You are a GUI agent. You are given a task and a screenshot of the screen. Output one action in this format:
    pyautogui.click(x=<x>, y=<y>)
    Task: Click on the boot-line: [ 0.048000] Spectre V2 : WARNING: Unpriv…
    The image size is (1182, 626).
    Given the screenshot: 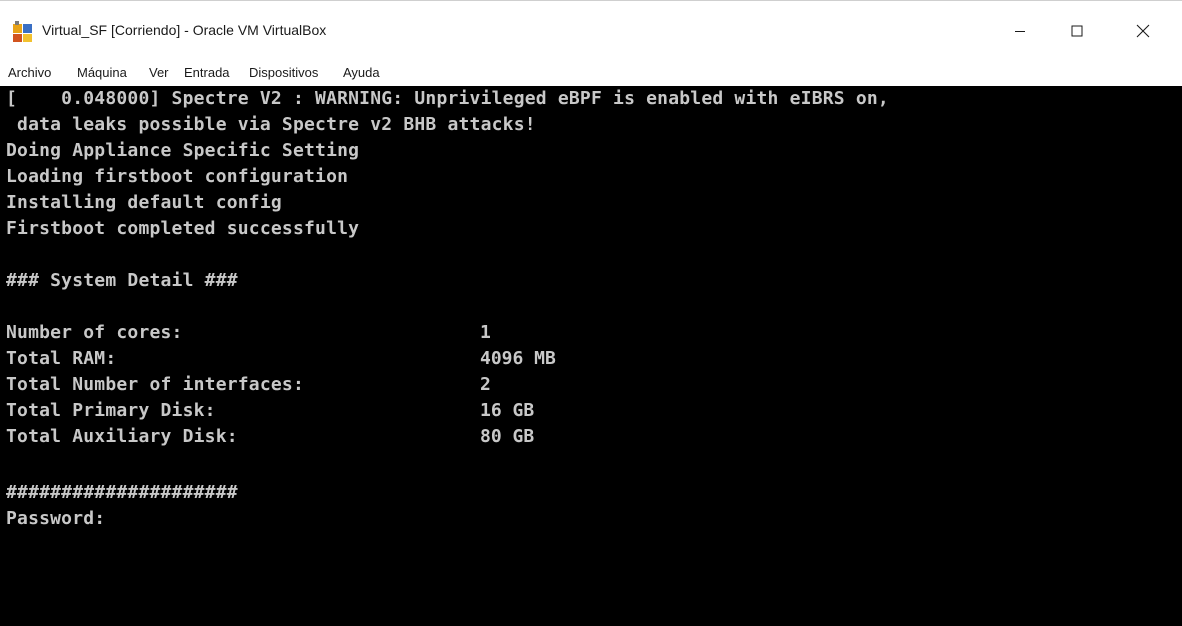 What is the action you would take?
    pyautogui.click(x=447, y=98)
    